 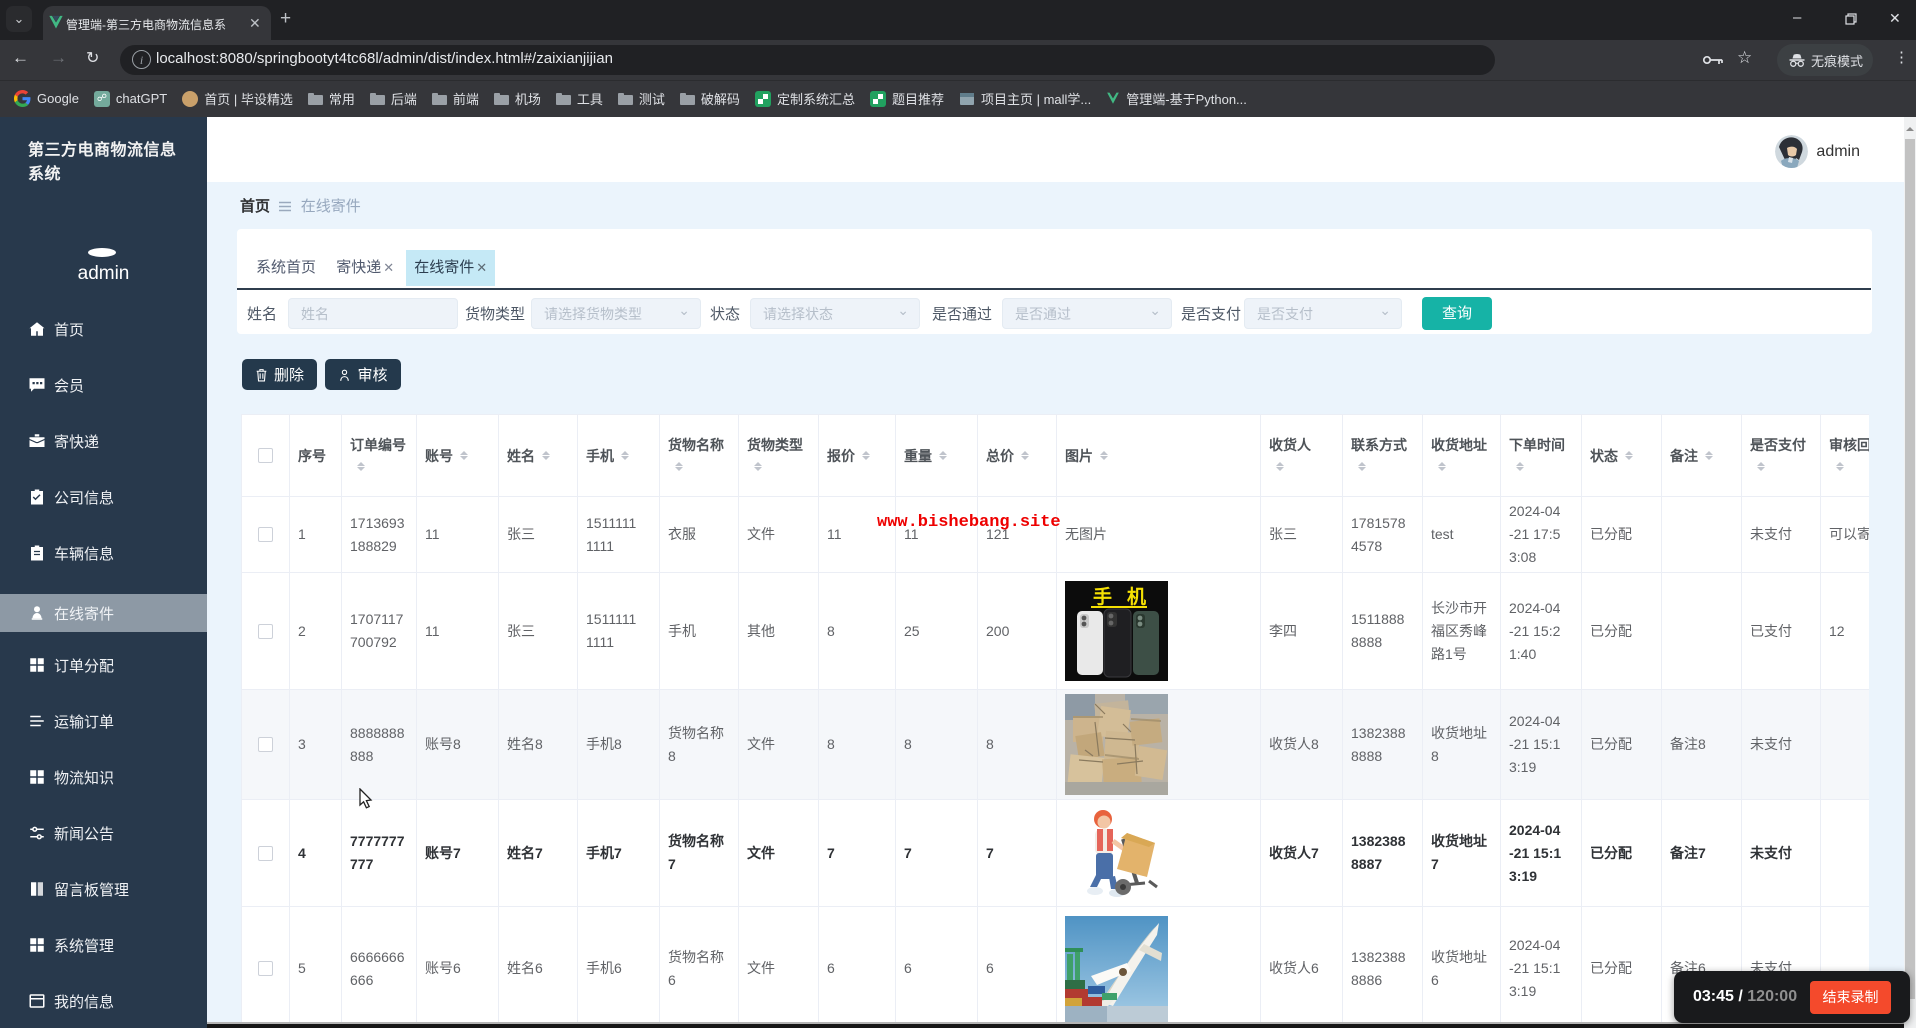 What do you see at coordinates (1136, 597) in the screenshot?
I see `svg-text: 机` at bounding box center [1136, 597].